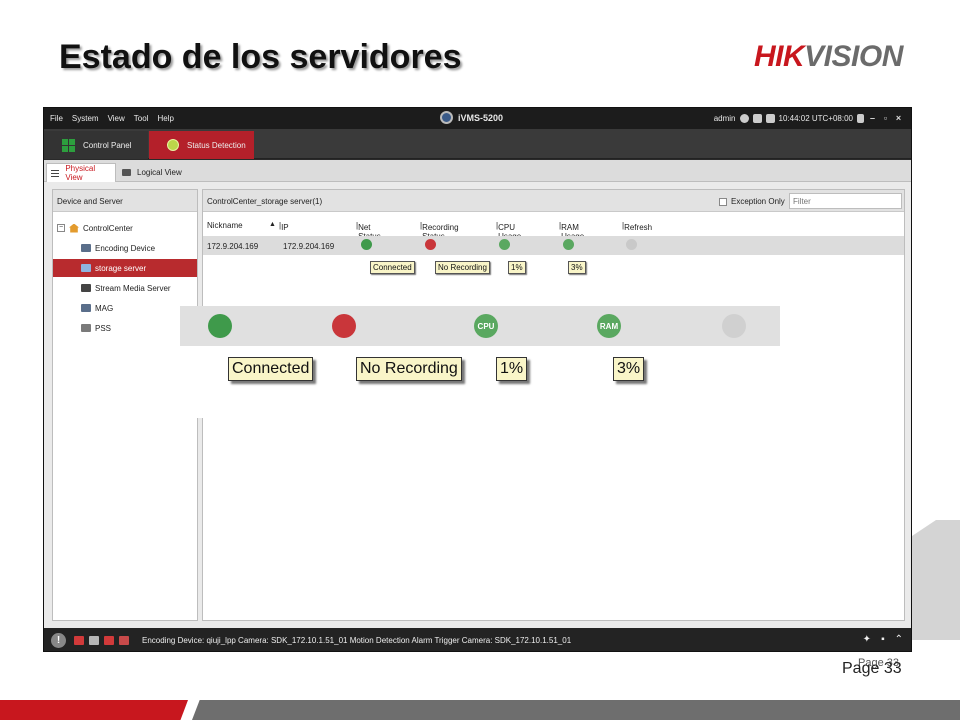 The height and width of the screenshot is (720, 960). Describe the element at coordinates (898, 118) in the screenshot. I see `close-button: ×` at that location.